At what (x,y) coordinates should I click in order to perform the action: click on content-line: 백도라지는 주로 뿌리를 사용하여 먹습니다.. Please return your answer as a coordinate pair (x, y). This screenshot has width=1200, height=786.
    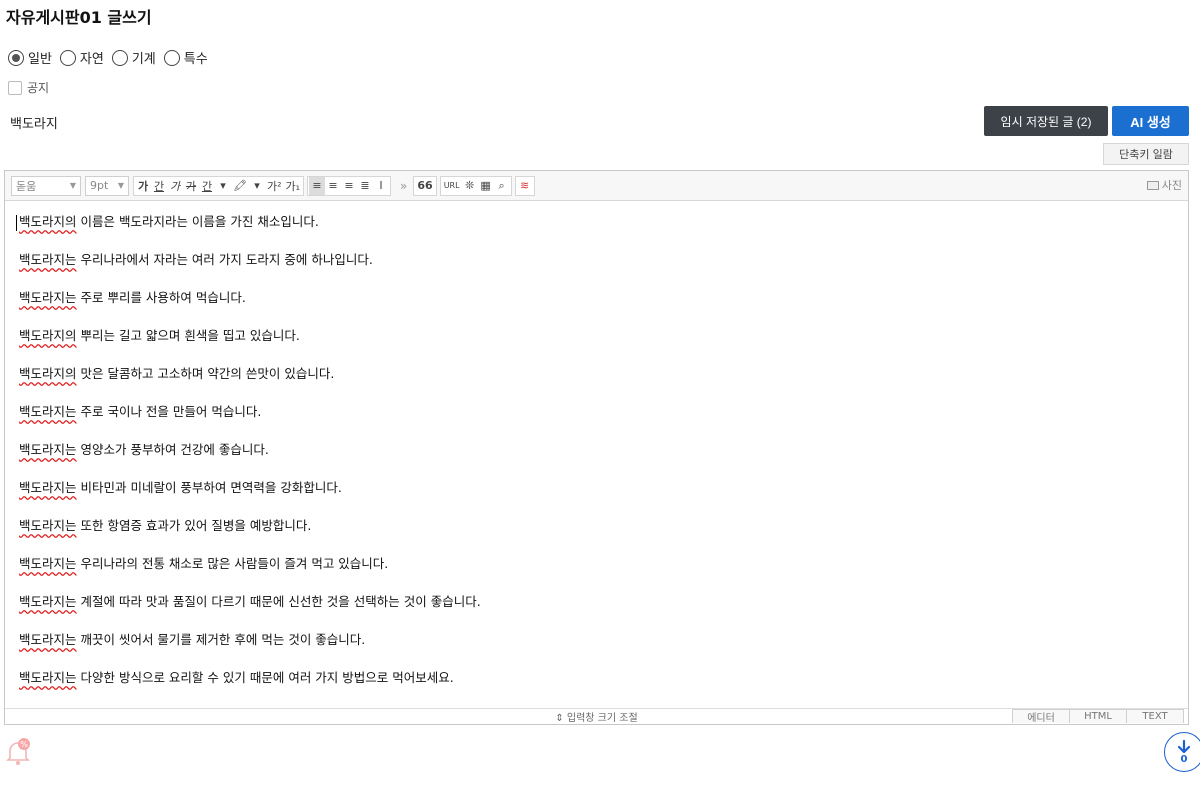
    Looking at the image, I should click on (132, 297).